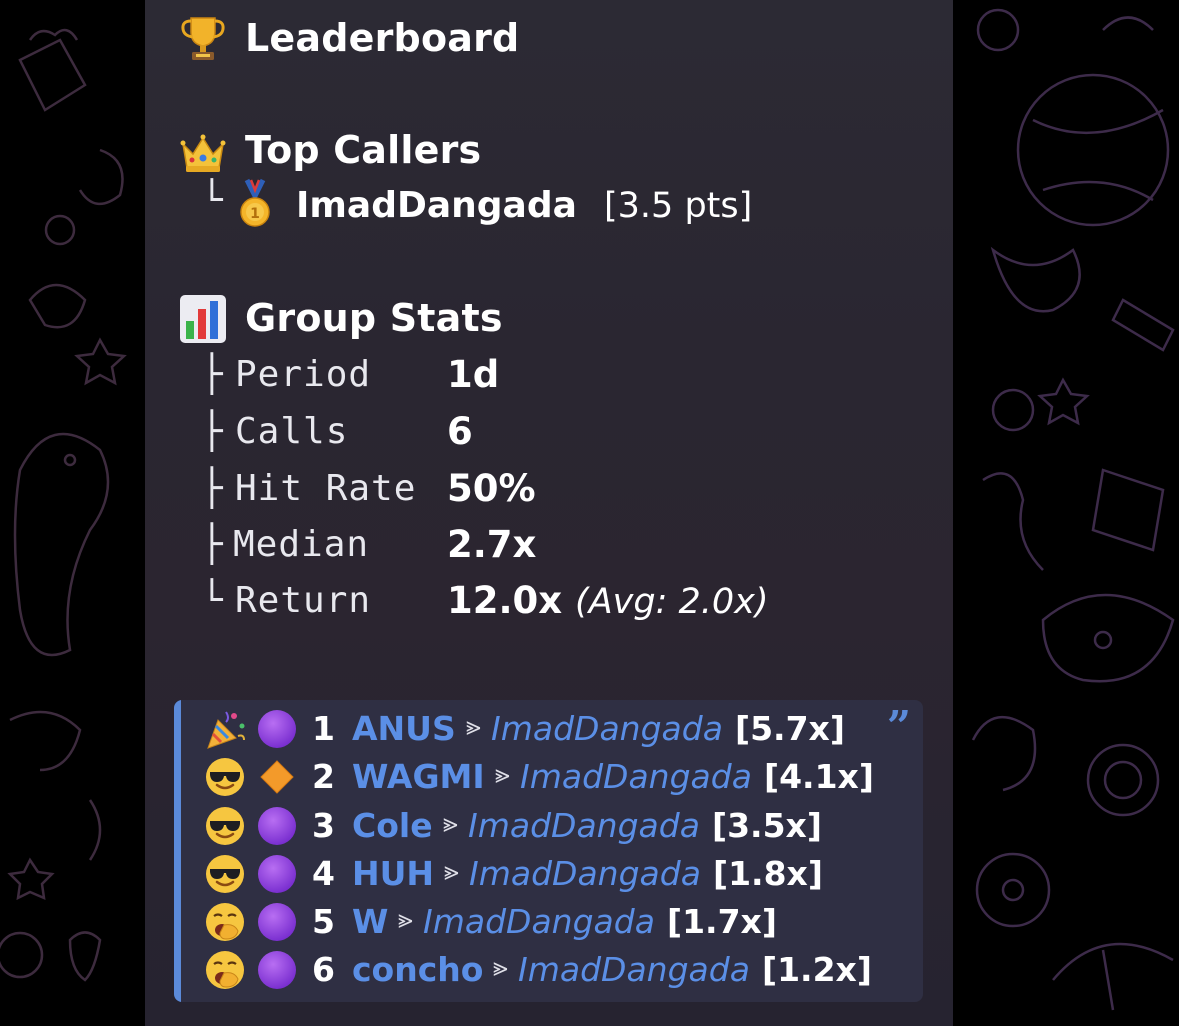 The height and width of the screenshot is (1026, 1179). I want to click on call-multiple: [5.7x], so click(790, 728).